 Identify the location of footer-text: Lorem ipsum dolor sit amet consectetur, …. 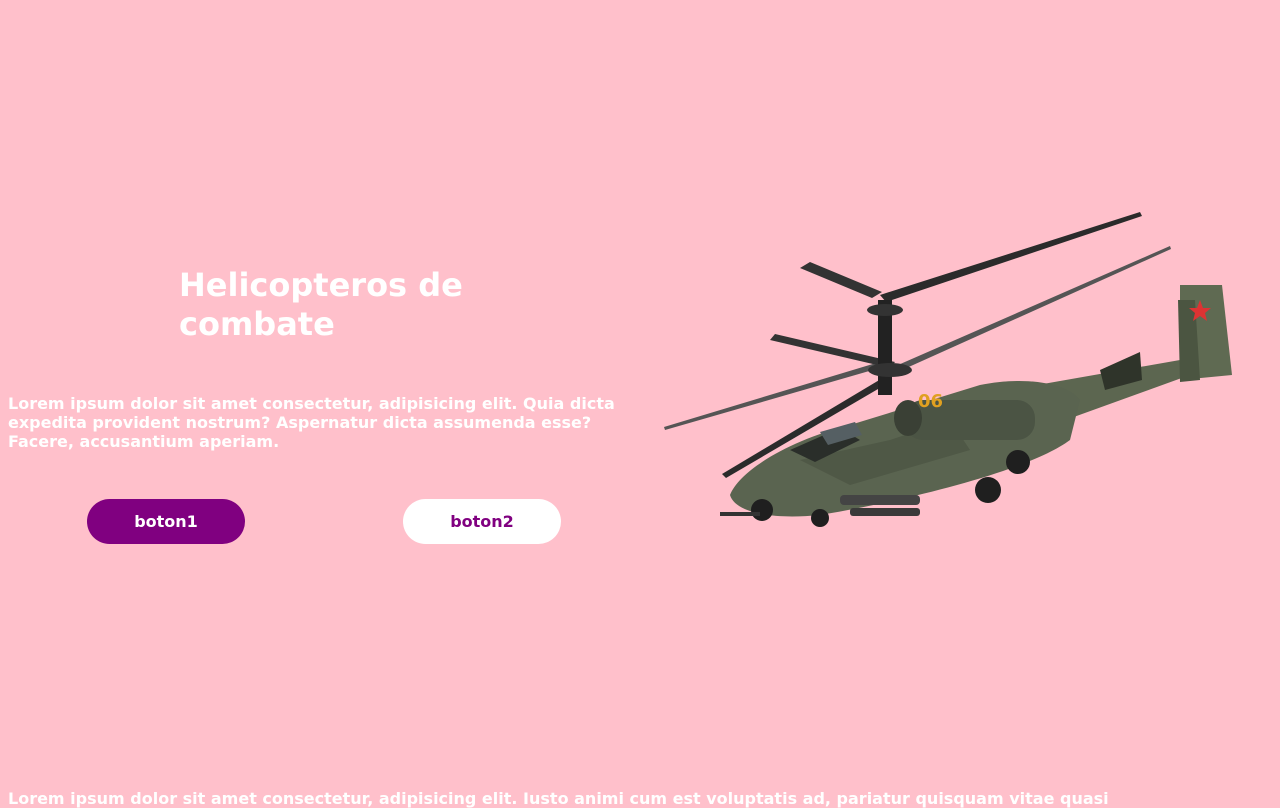
(558, 798).